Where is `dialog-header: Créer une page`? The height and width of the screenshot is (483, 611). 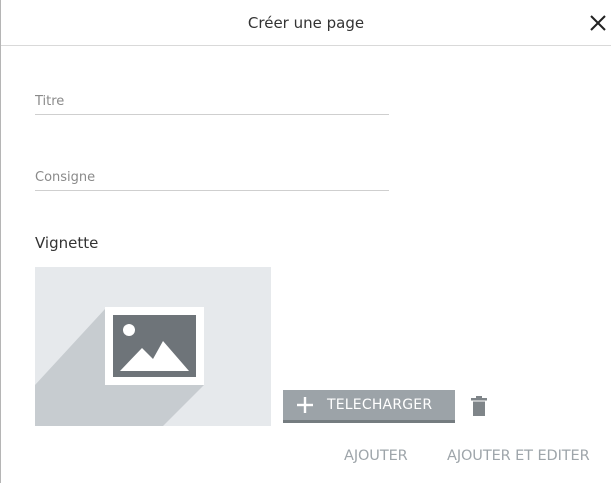
dialog-header: Créer une page is located at coordinates (306, 23).